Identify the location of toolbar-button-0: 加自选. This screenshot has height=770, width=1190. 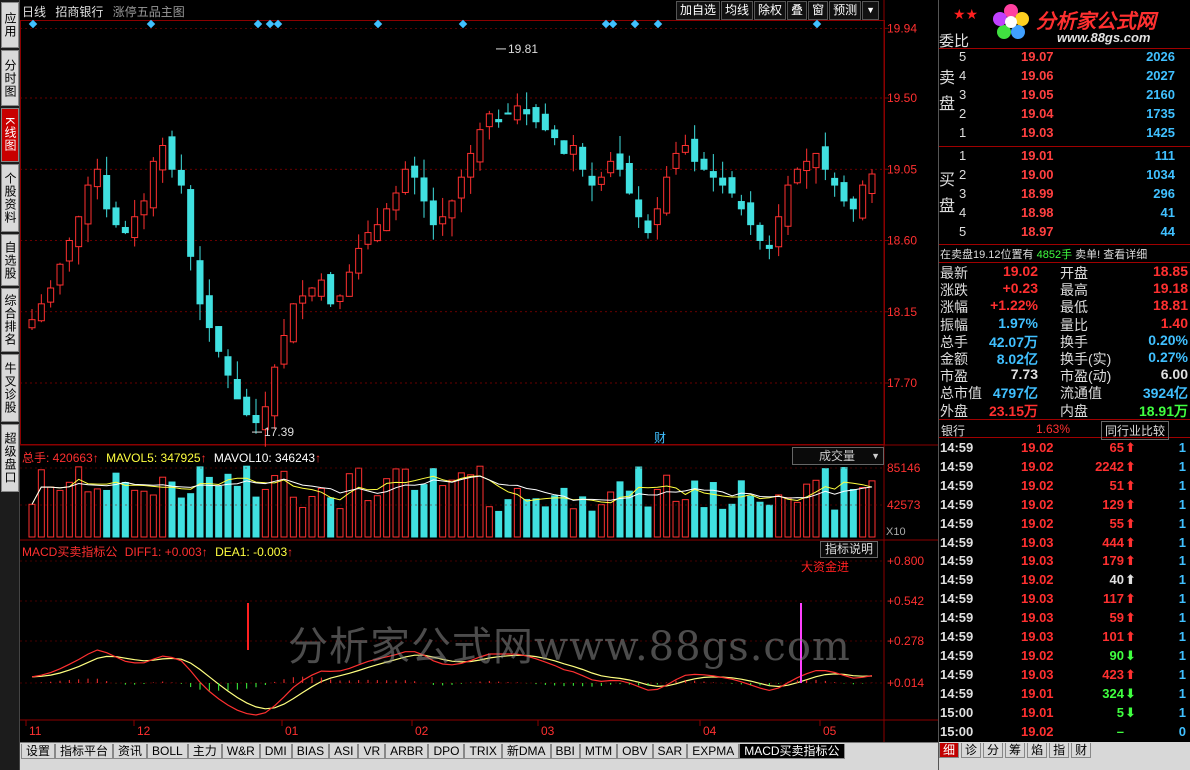
(698, 10).